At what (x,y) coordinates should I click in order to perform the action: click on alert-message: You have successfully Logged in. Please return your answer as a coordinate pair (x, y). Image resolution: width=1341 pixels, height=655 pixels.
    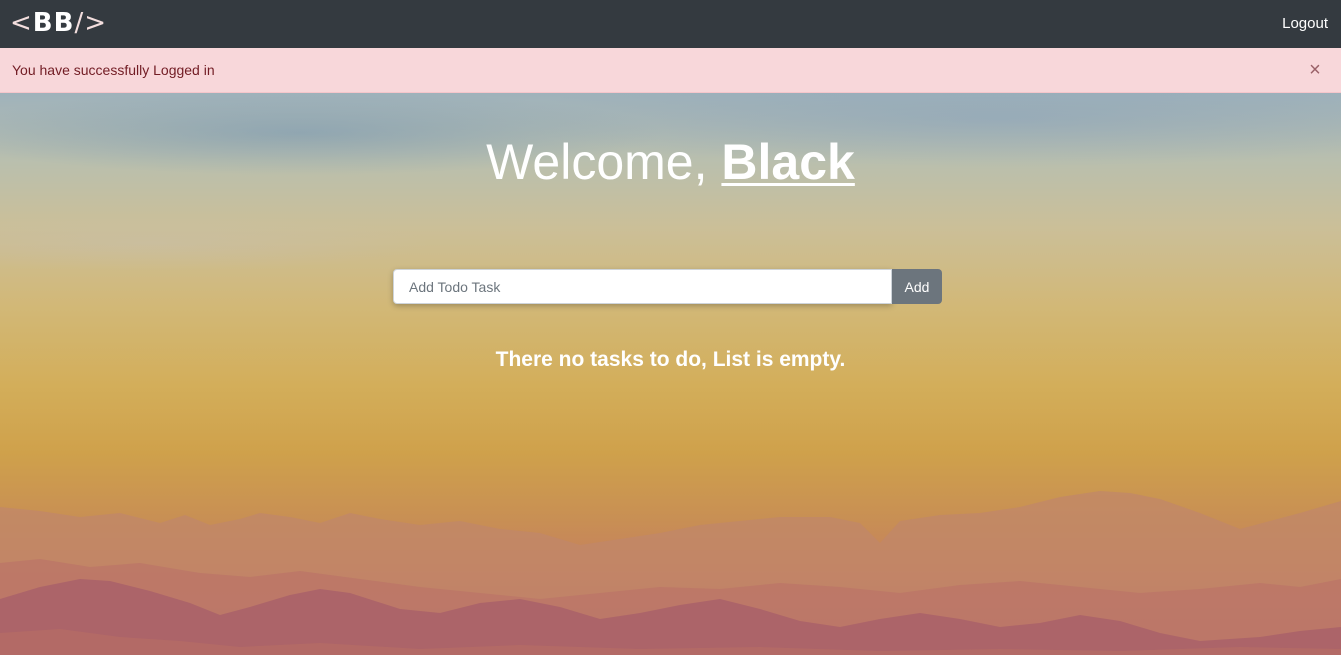
    Looking at the image, I should click on (113, 70).